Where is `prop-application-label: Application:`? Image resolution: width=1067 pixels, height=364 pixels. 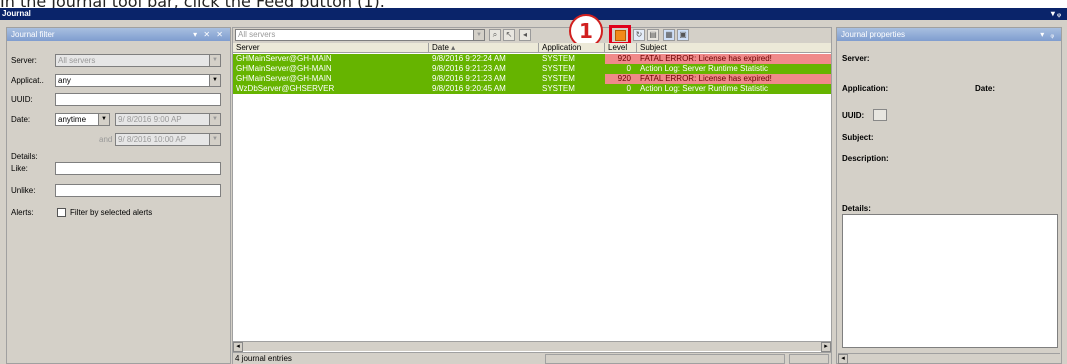
prop-application-label: Application: is located at coordinates (865, 88).